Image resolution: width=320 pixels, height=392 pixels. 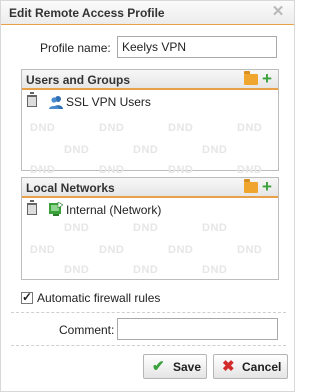 What do you see at coordinates (87, 13) in the screenshot?
I see `dialog-title: Edit Remote Access Profile` at bounding box center [87, 13].